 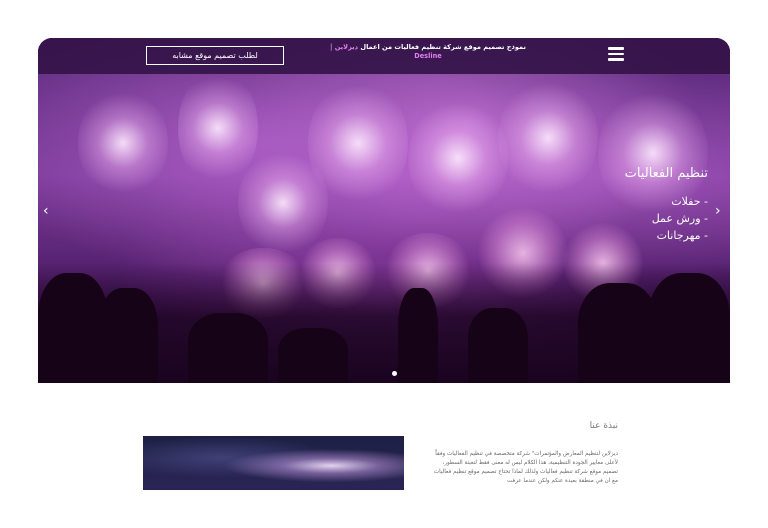 What do you see at coordinates (344, 47) in the screenshot?
I see `brand-link: ديزلاين |` at bounding box center [344, 47].